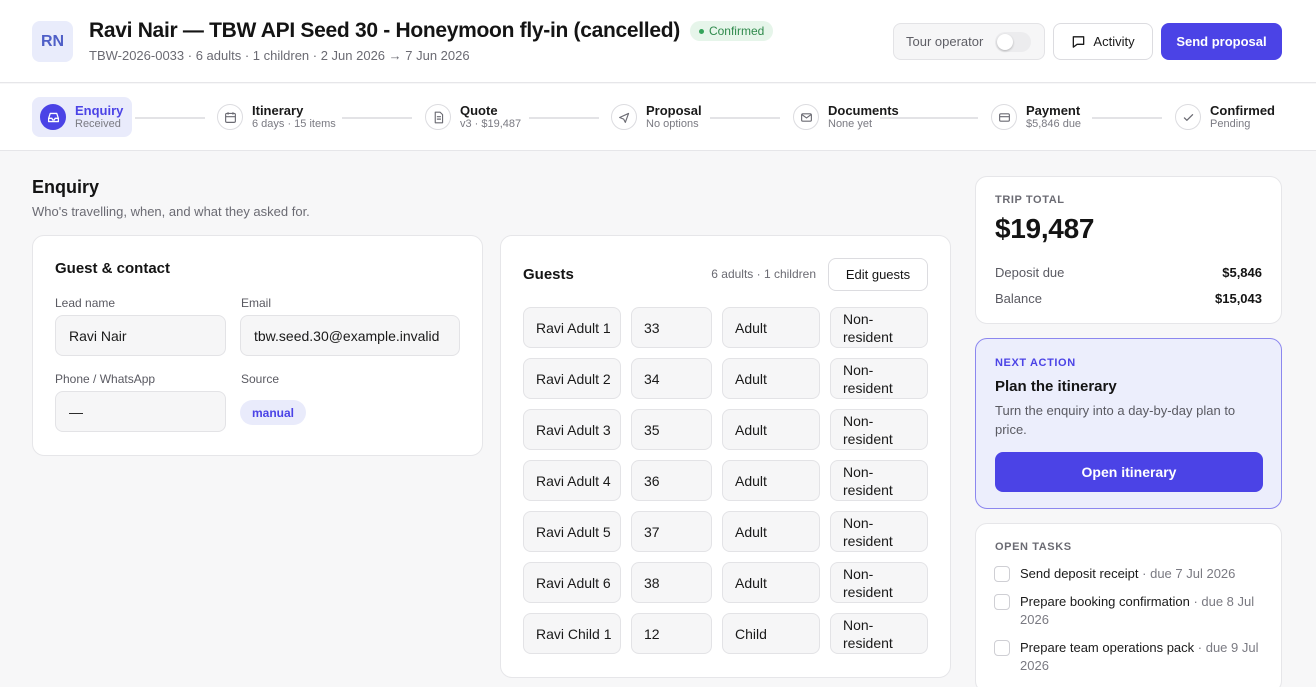 The height and width of the screenshot is (687, 1316). Describe the element at coordinates (140, 411) in the screenshot. I see `phone-field: —` at that location.